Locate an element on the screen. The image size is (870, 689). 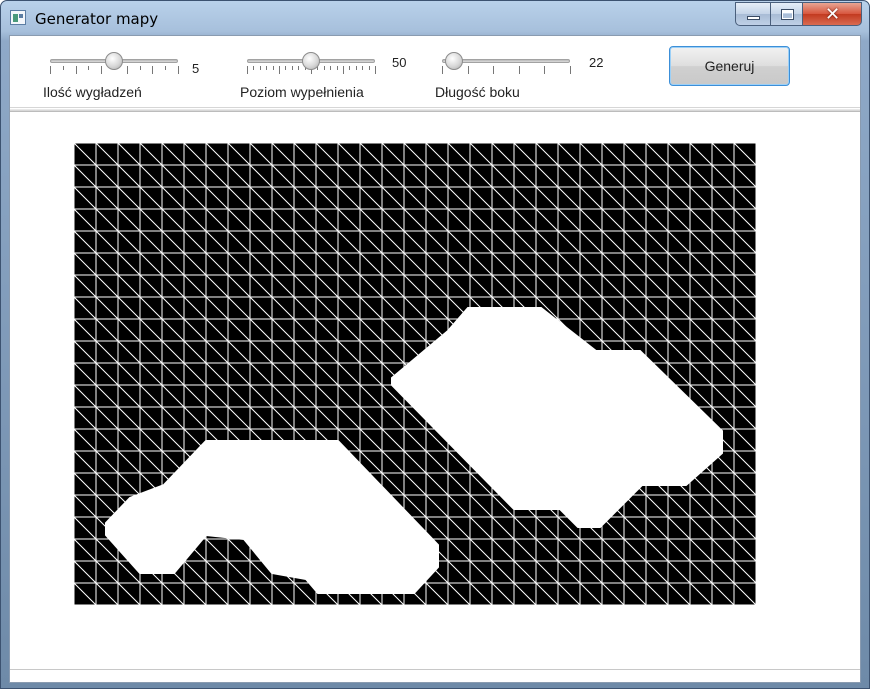
split-divider is located at coordinates (435, 110).